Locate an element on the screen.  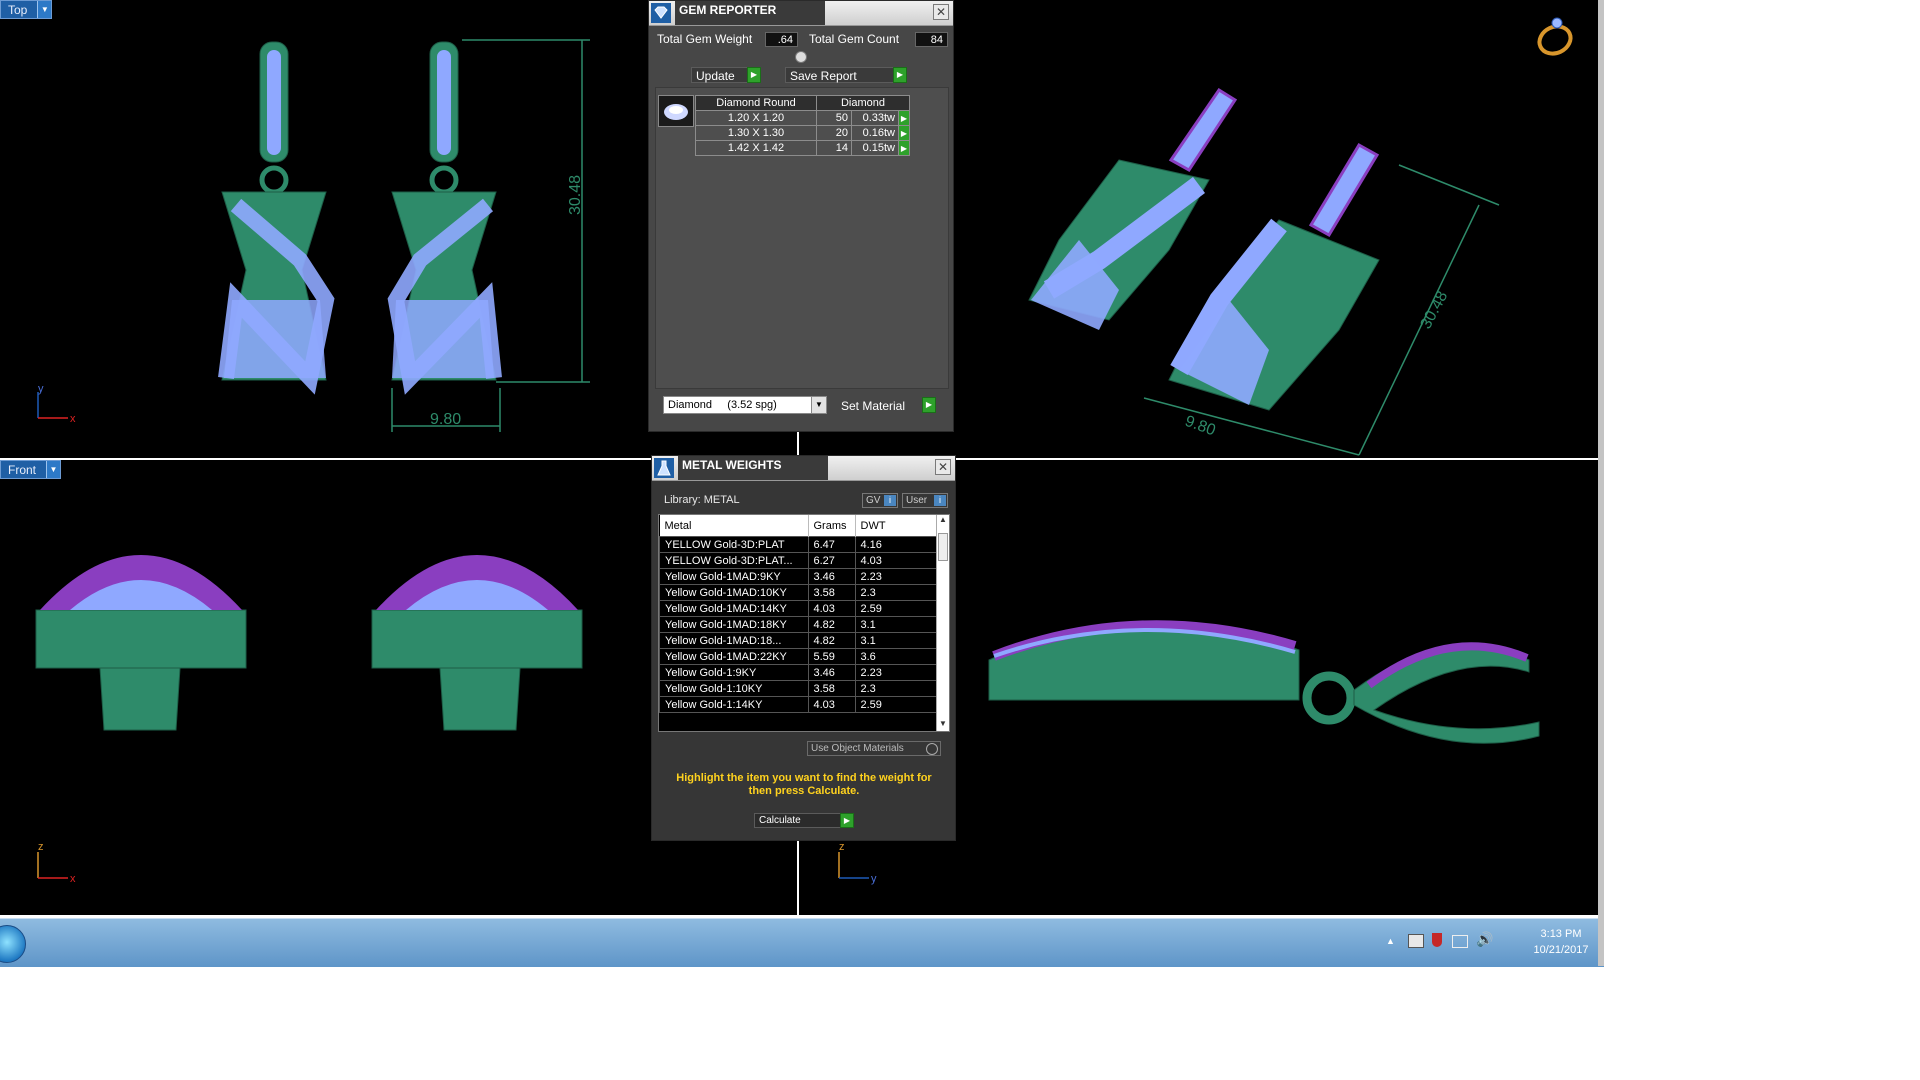
table-row: Yellow Gold-1MAD:9KY 3.46 2.23 is located at coordinates (799, 576).